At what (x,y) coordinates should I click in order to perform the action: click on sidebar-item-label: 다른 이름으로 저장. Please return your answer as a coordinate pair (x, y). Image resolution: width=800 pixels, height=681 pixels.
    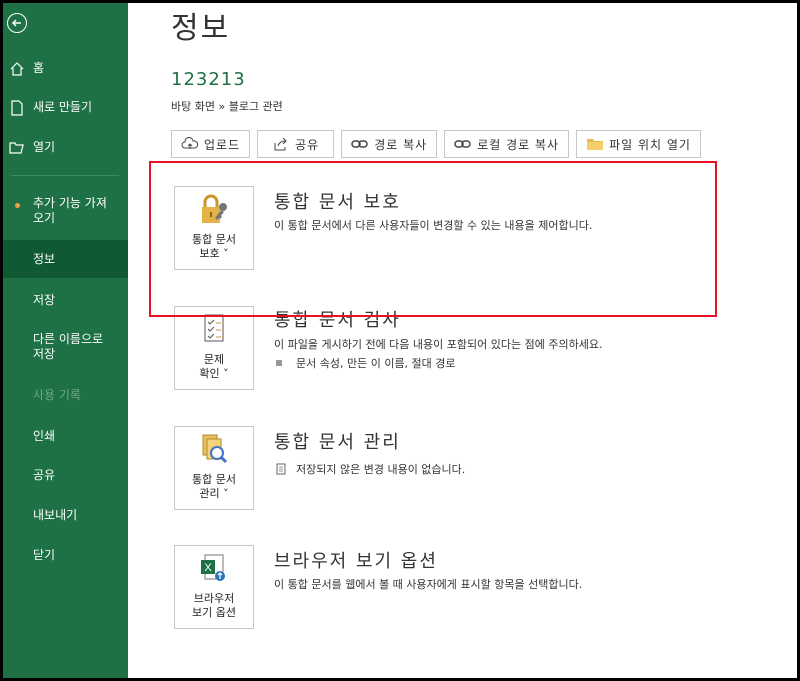
    Looking at the image, I should click on (68, 346).